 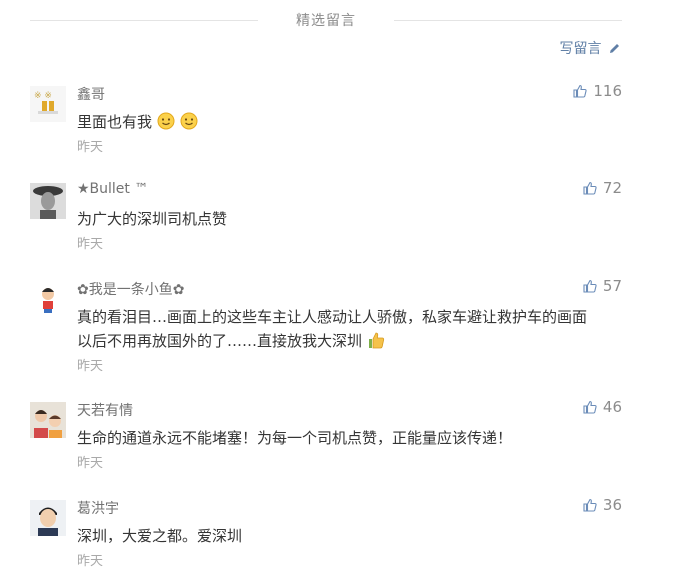 I want to click on comment-content: 里面也有我, so click(x=349, y=122).